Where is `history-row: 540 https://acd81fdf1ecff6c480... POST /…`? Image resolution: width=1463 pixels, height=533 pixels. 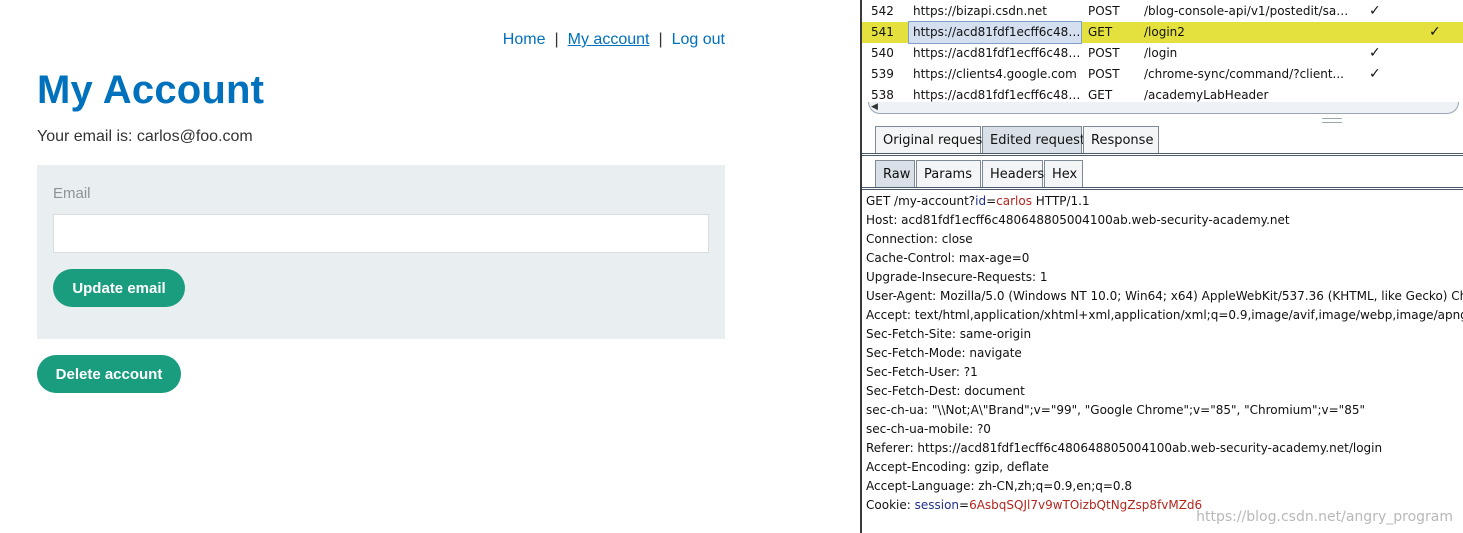
history-row: 540 https://acd81fdf1ecff6c480... POST /… is located at coordinates (1162, 53).